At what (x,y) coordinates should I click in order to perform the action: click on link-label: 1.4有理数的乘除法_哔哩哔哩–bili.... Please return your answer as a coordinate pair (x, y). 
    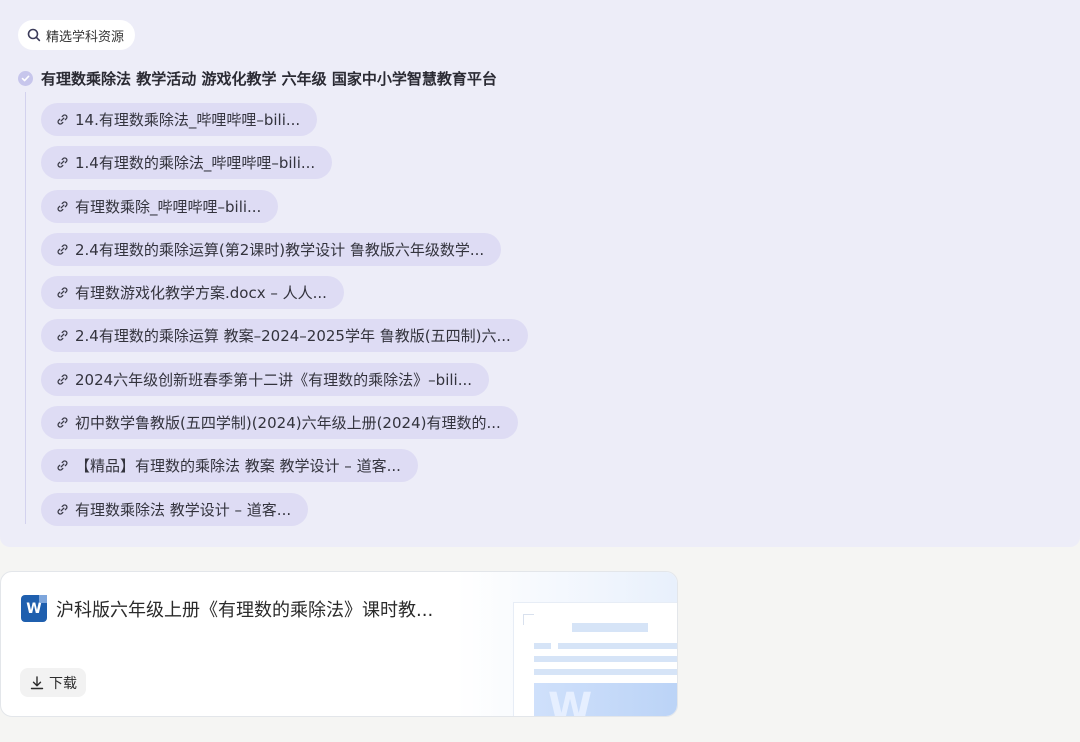
    Looking at the image, I should click on (195, 163).